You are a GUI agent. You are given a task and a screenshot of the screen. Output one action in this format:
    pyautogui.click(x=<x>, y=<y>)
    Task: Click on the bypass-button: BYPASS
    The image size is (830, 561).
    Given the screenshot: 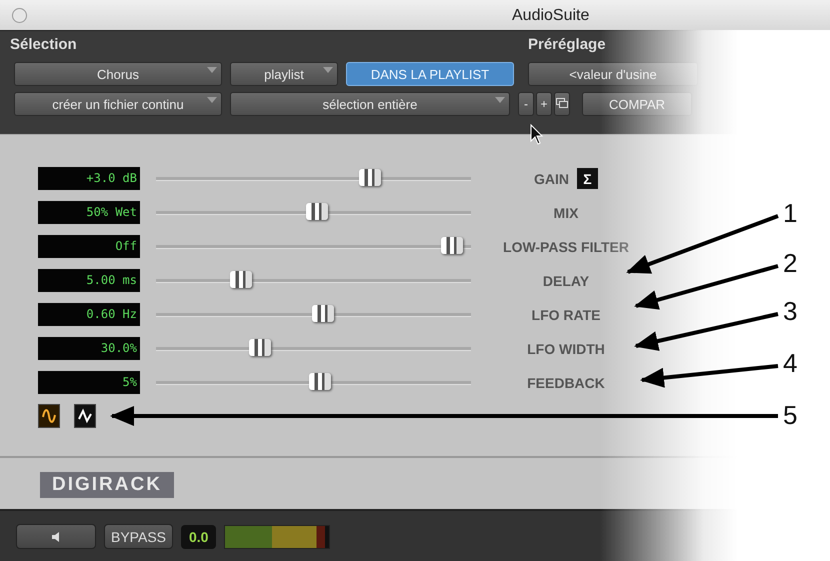 What is the action you would take?
    pyautogui.click(x=138, y=536)
    